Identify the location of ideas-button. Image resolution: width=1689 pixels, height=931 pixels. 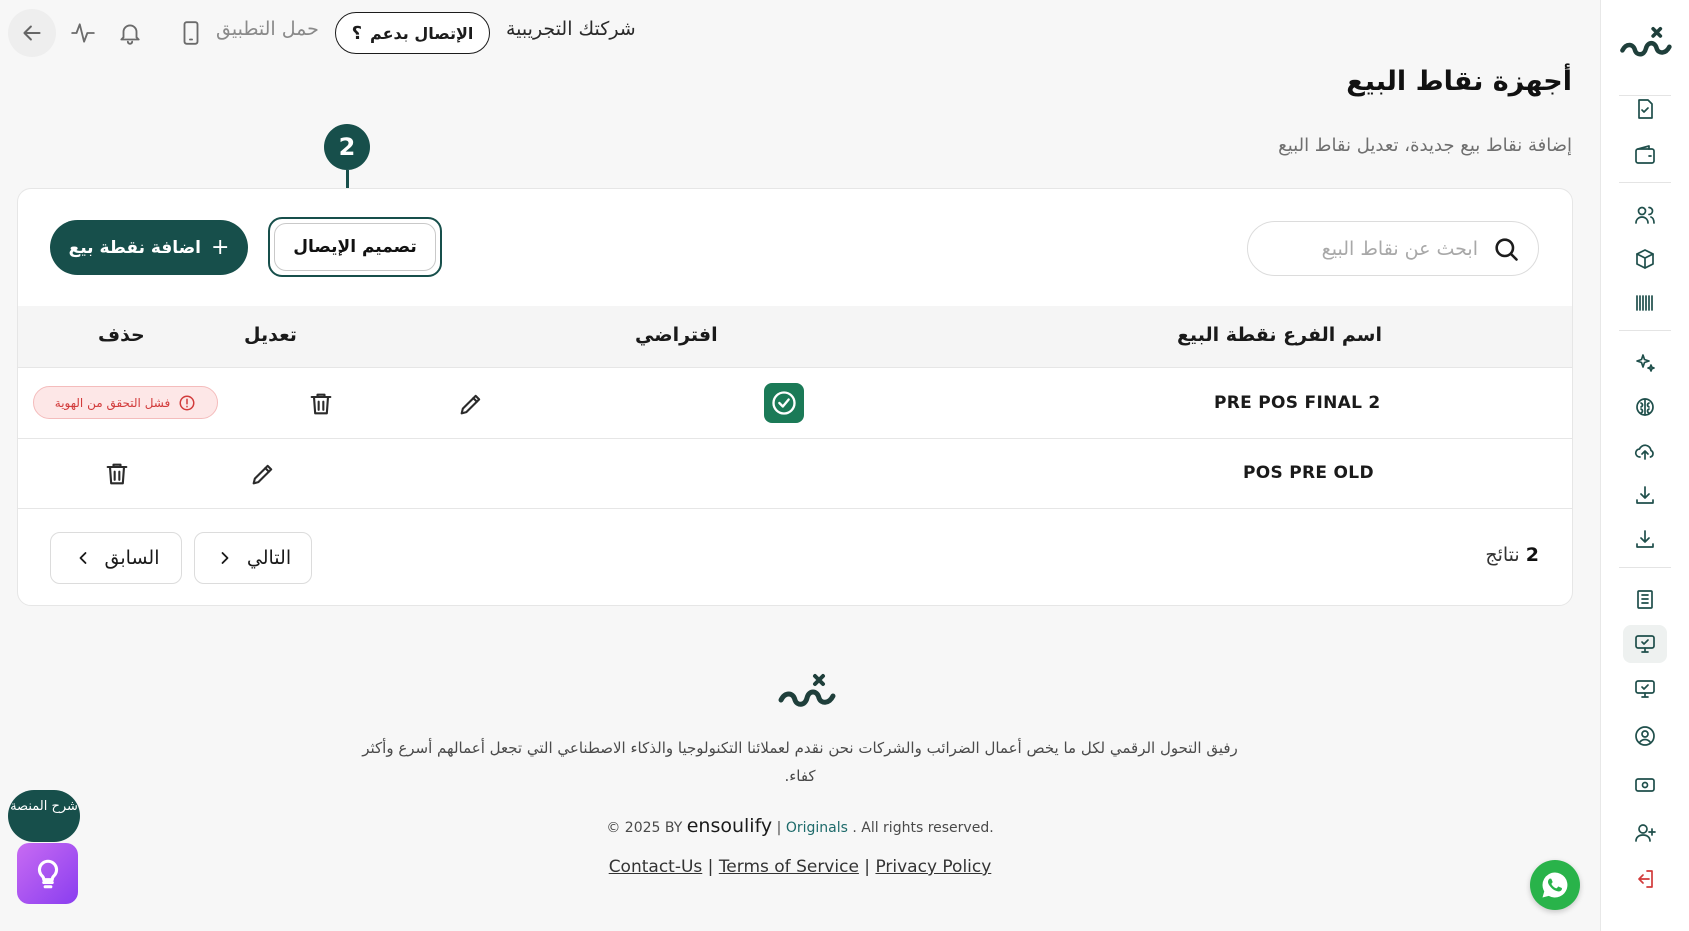
(47, 873).